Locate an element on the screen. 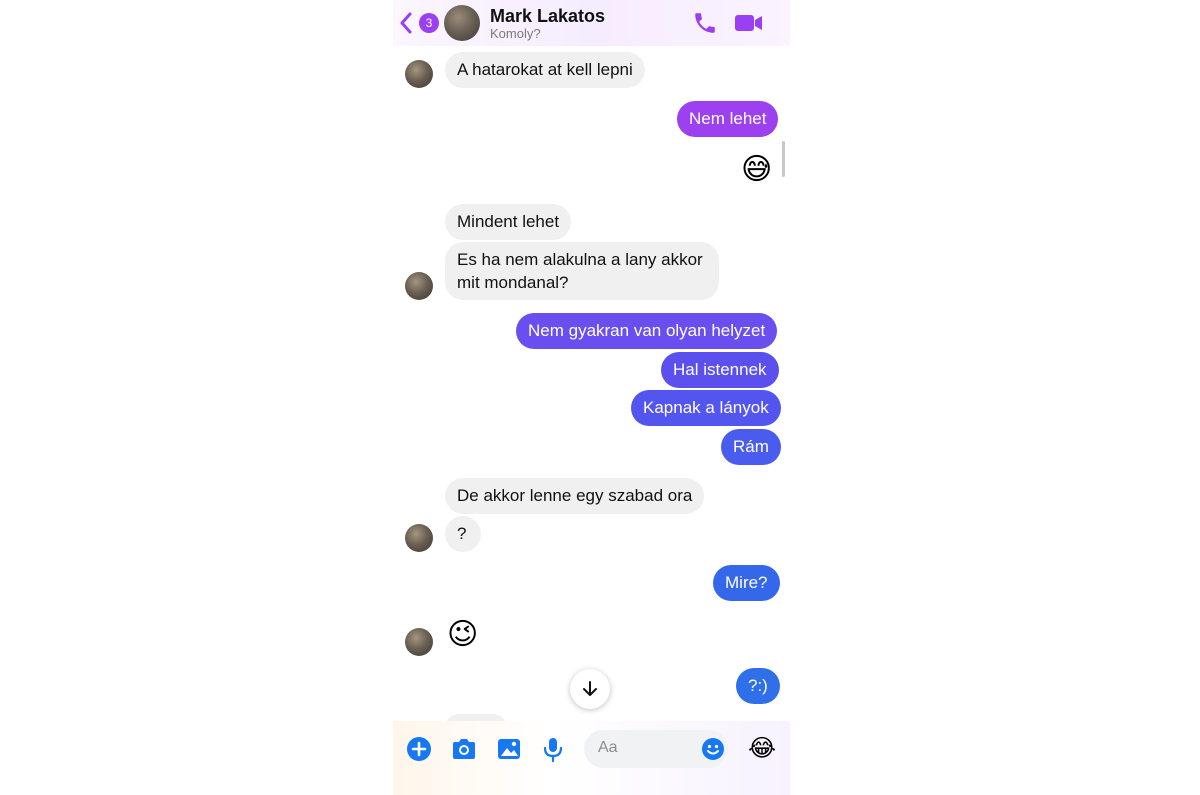 The width and height of the screenshot is (1200, 795). microphone-icon is located at coordinates (553, 750).